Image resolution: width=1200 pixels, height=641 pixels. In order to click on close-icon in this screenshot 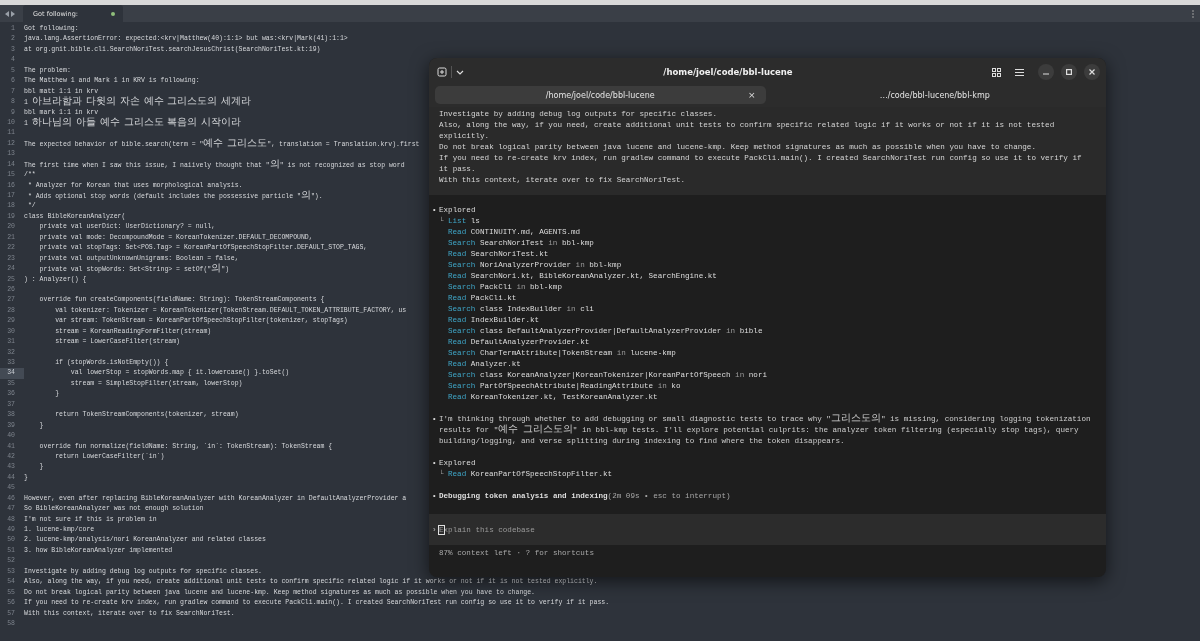, I will do `click(1092, 72)`.